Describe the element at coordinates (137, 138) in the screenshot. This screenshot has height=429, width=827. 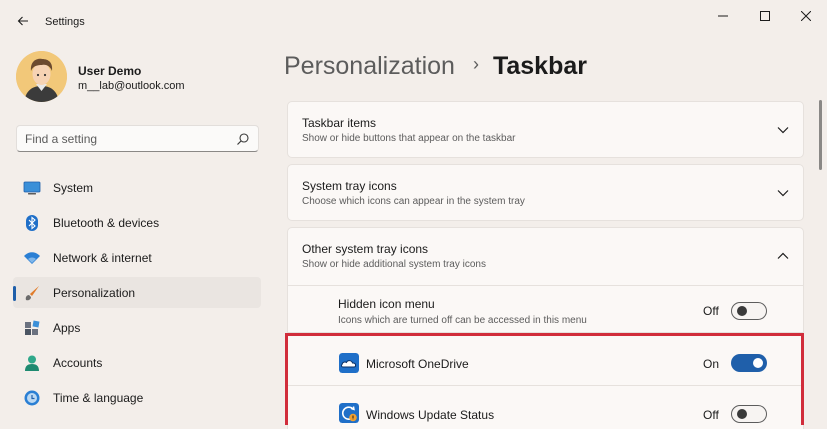
I see `search-input: Find a setting` at that location.